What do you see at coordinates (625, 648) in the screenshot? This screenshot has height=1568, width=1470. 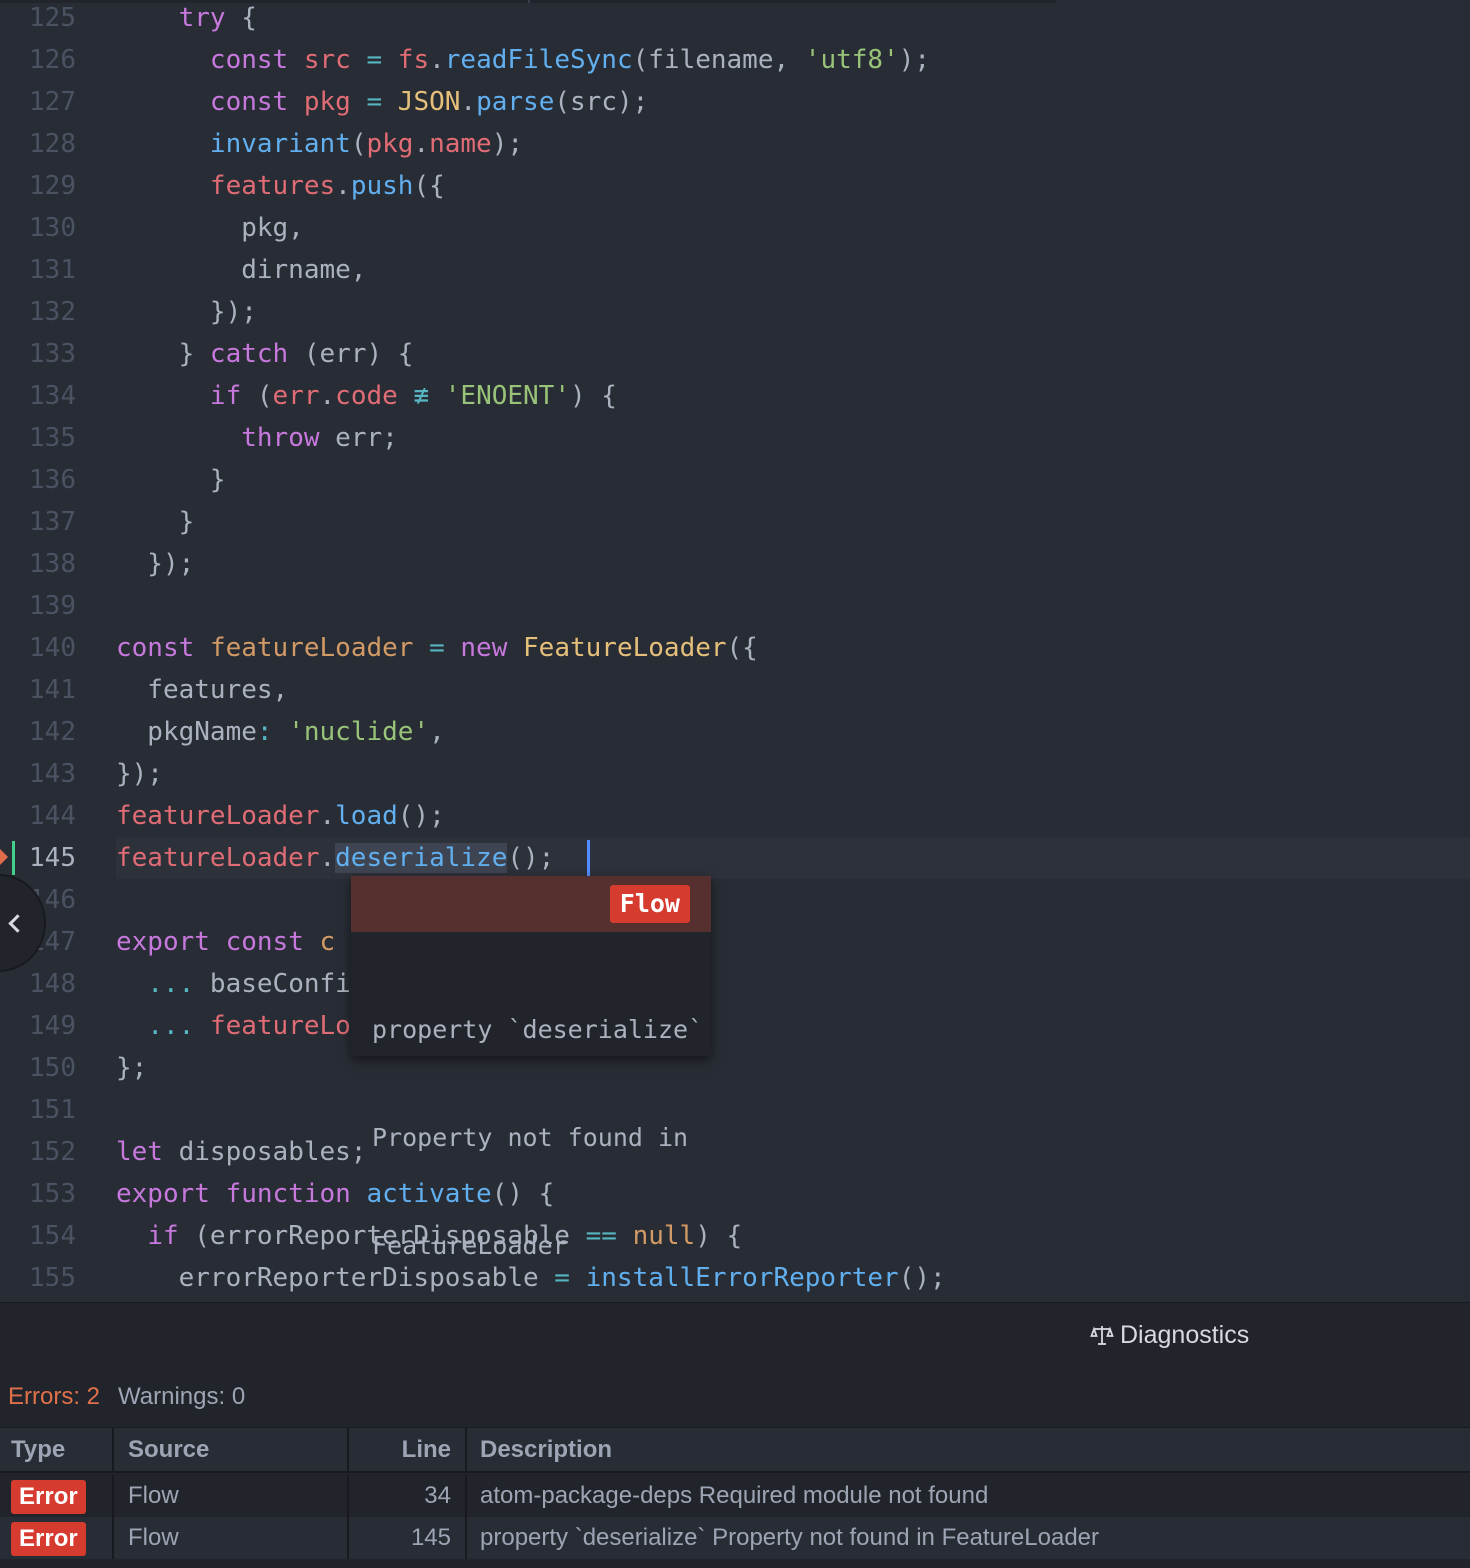 I see `code-token: FeatureLoader` at bounding box center [625, 648].